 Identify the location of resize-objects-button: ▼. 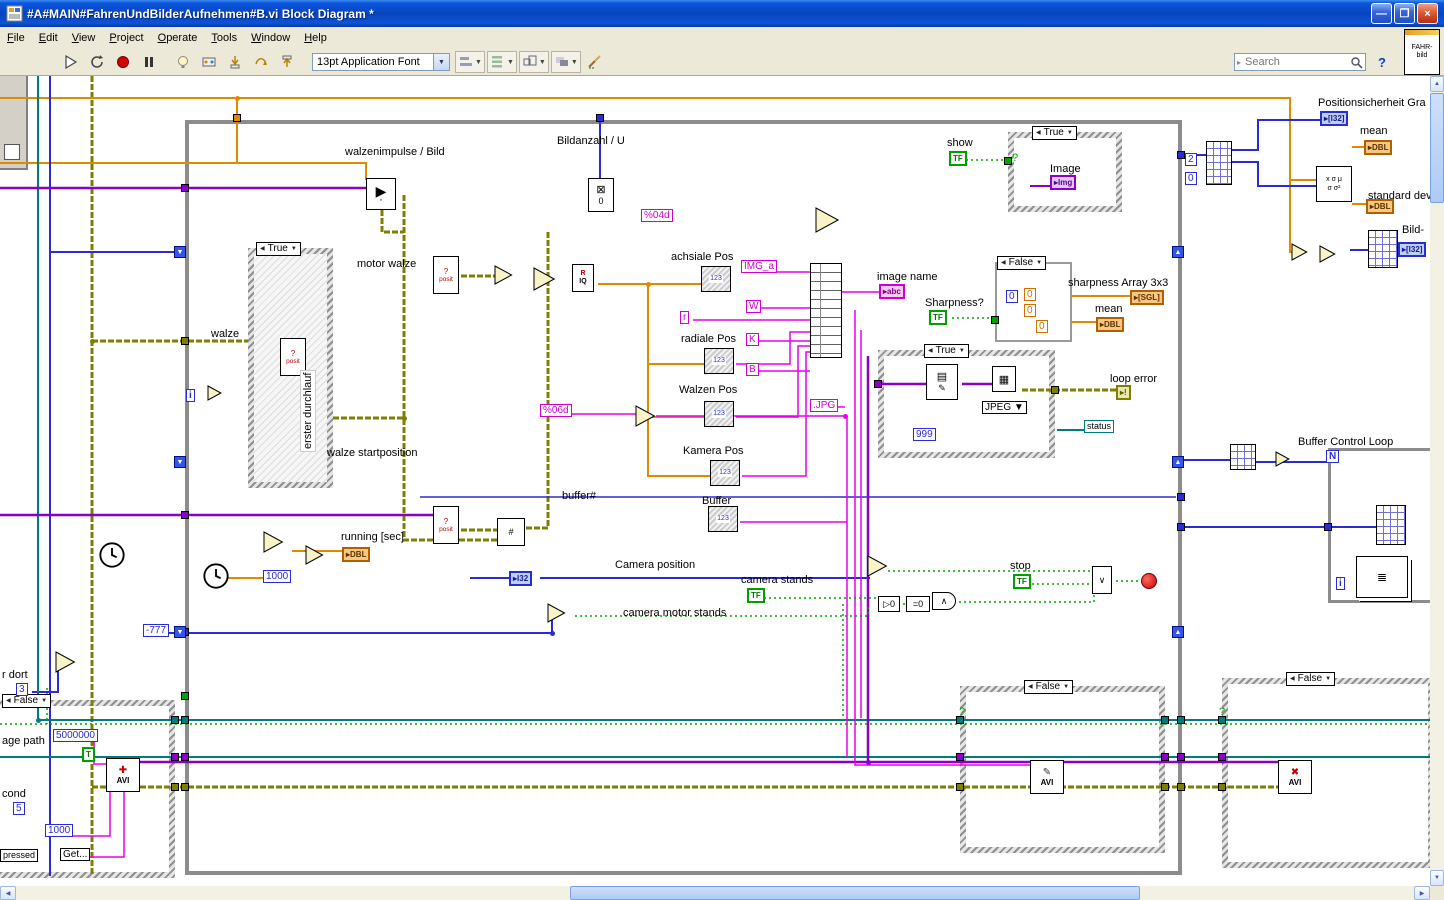
(533, 62).